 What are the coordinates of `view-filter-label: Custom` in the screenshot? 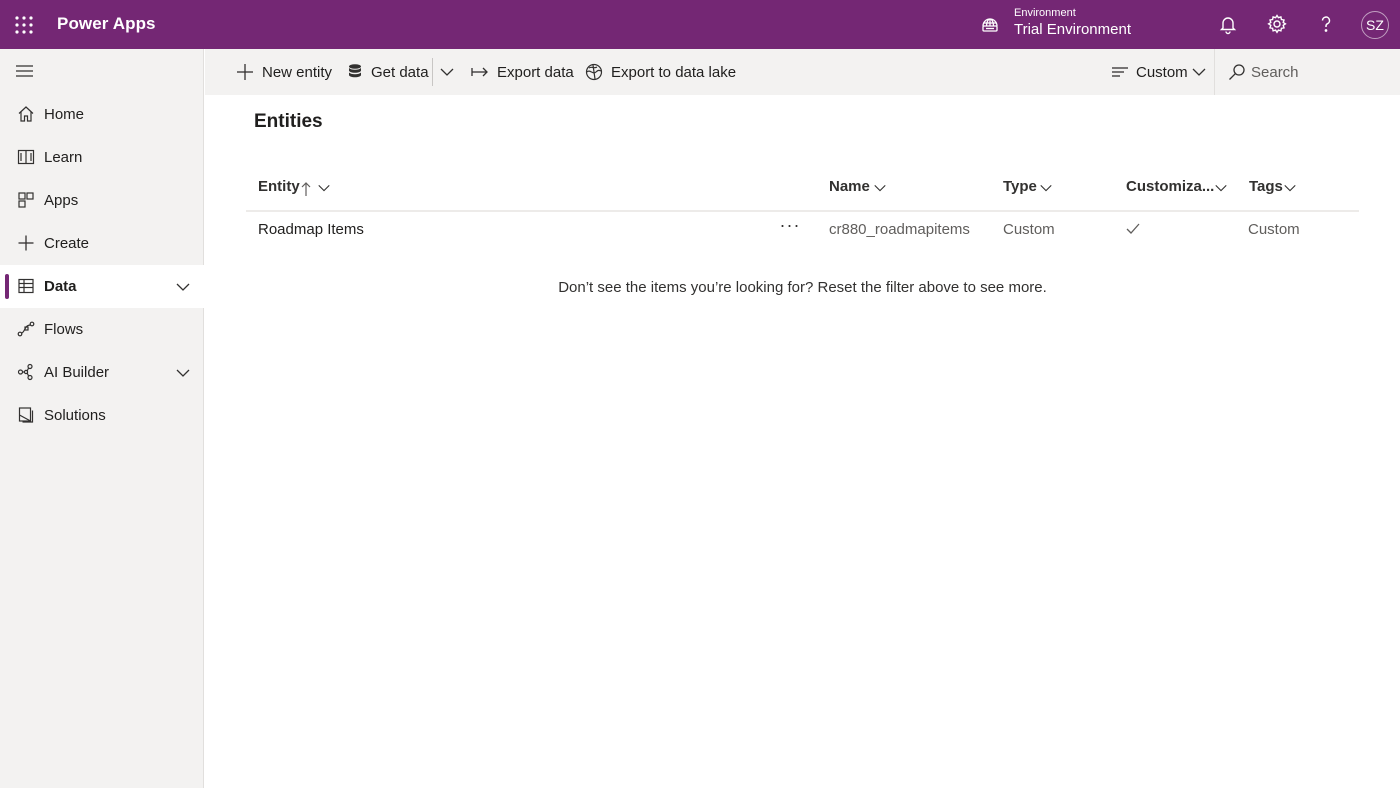 It's located at (1162, 72).